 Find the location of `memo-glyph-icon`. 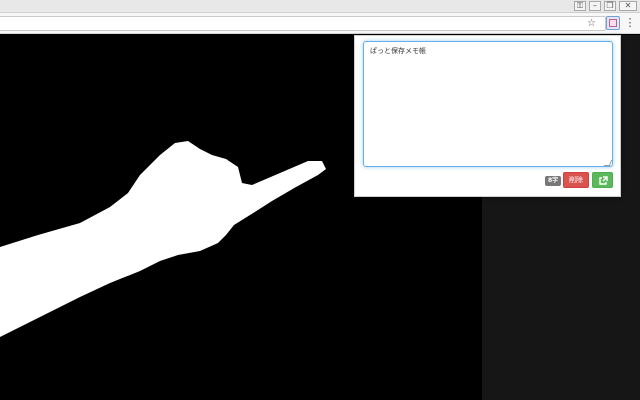

memo-glyph-icon is located at coordinates (613, 23).